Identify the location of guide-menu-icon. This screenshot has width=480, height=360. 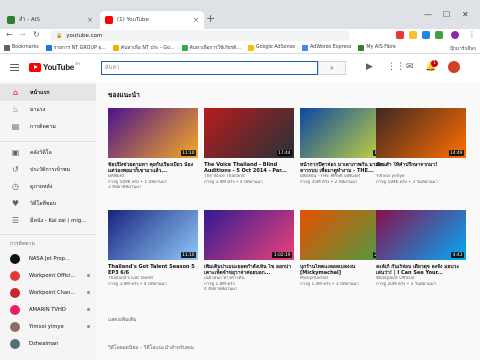
(14, 67).